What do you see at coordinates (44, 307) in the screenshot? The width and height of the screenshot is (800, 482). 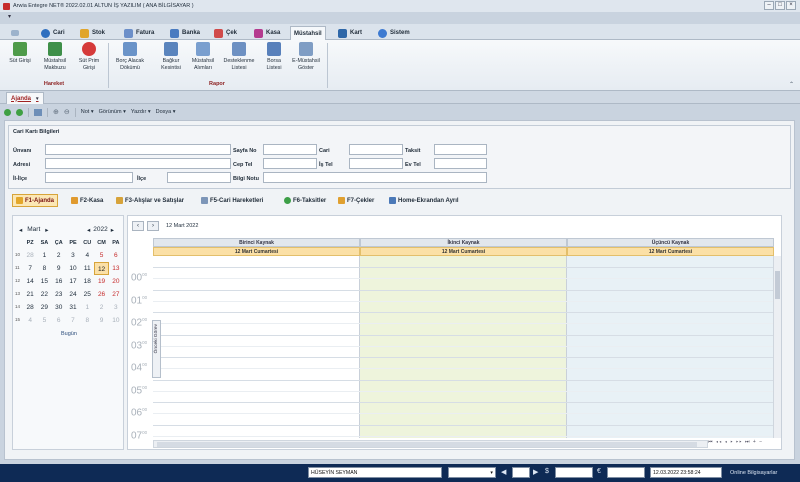 I see `calendar-day: 29` at bounding box center [44, 307].